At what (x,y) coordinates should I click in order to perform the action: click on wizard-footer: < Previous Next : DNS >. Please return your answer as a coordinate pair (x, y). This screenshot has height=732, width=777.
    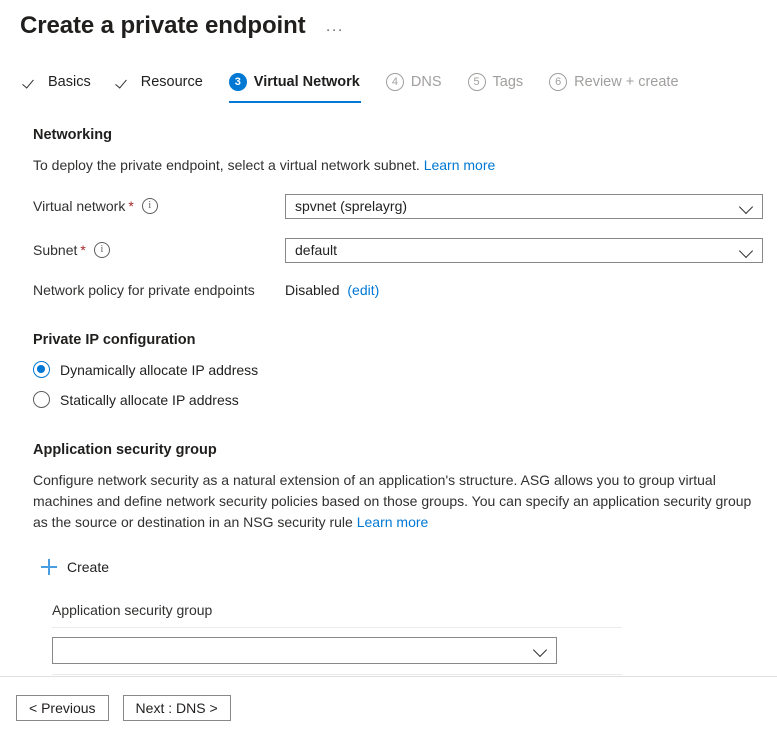
    Looking at the image, I should click on (130, 708).